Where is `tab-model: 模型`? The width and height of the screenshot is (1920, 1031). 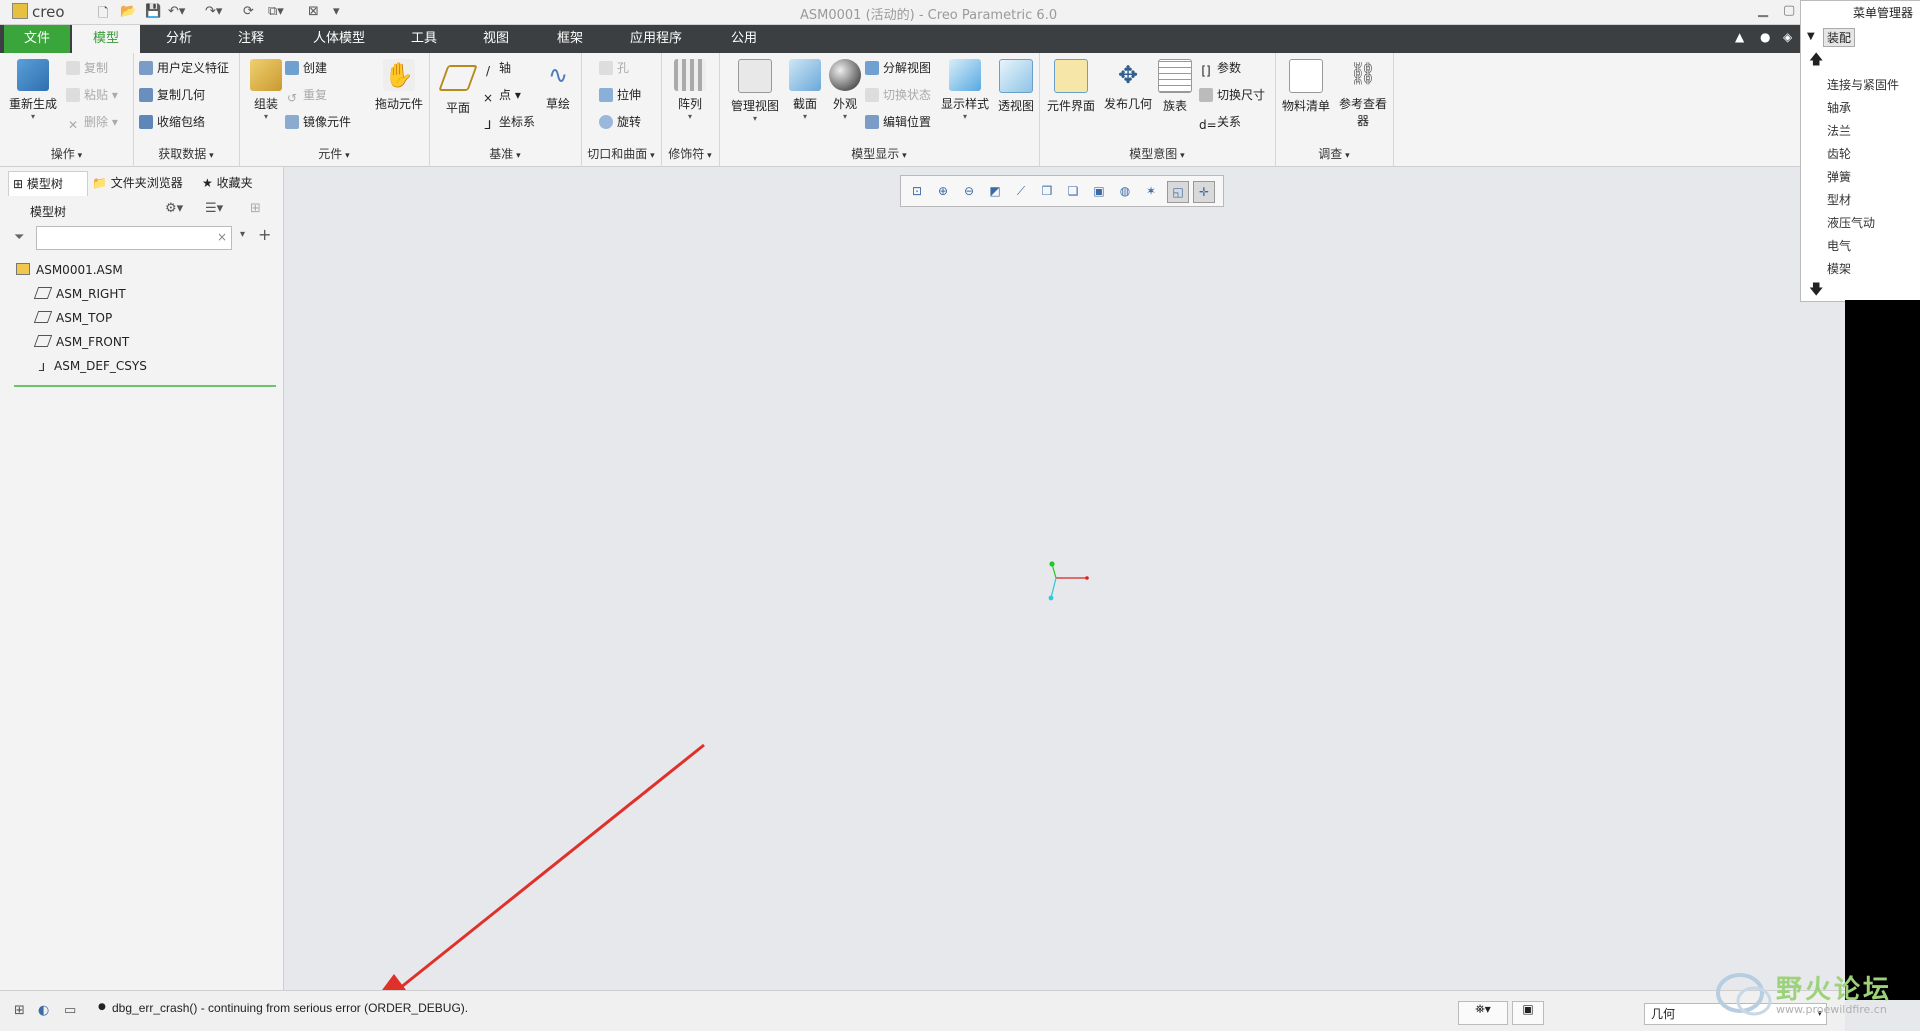
tab-model: 模型 is located at coordinates (106, 39).